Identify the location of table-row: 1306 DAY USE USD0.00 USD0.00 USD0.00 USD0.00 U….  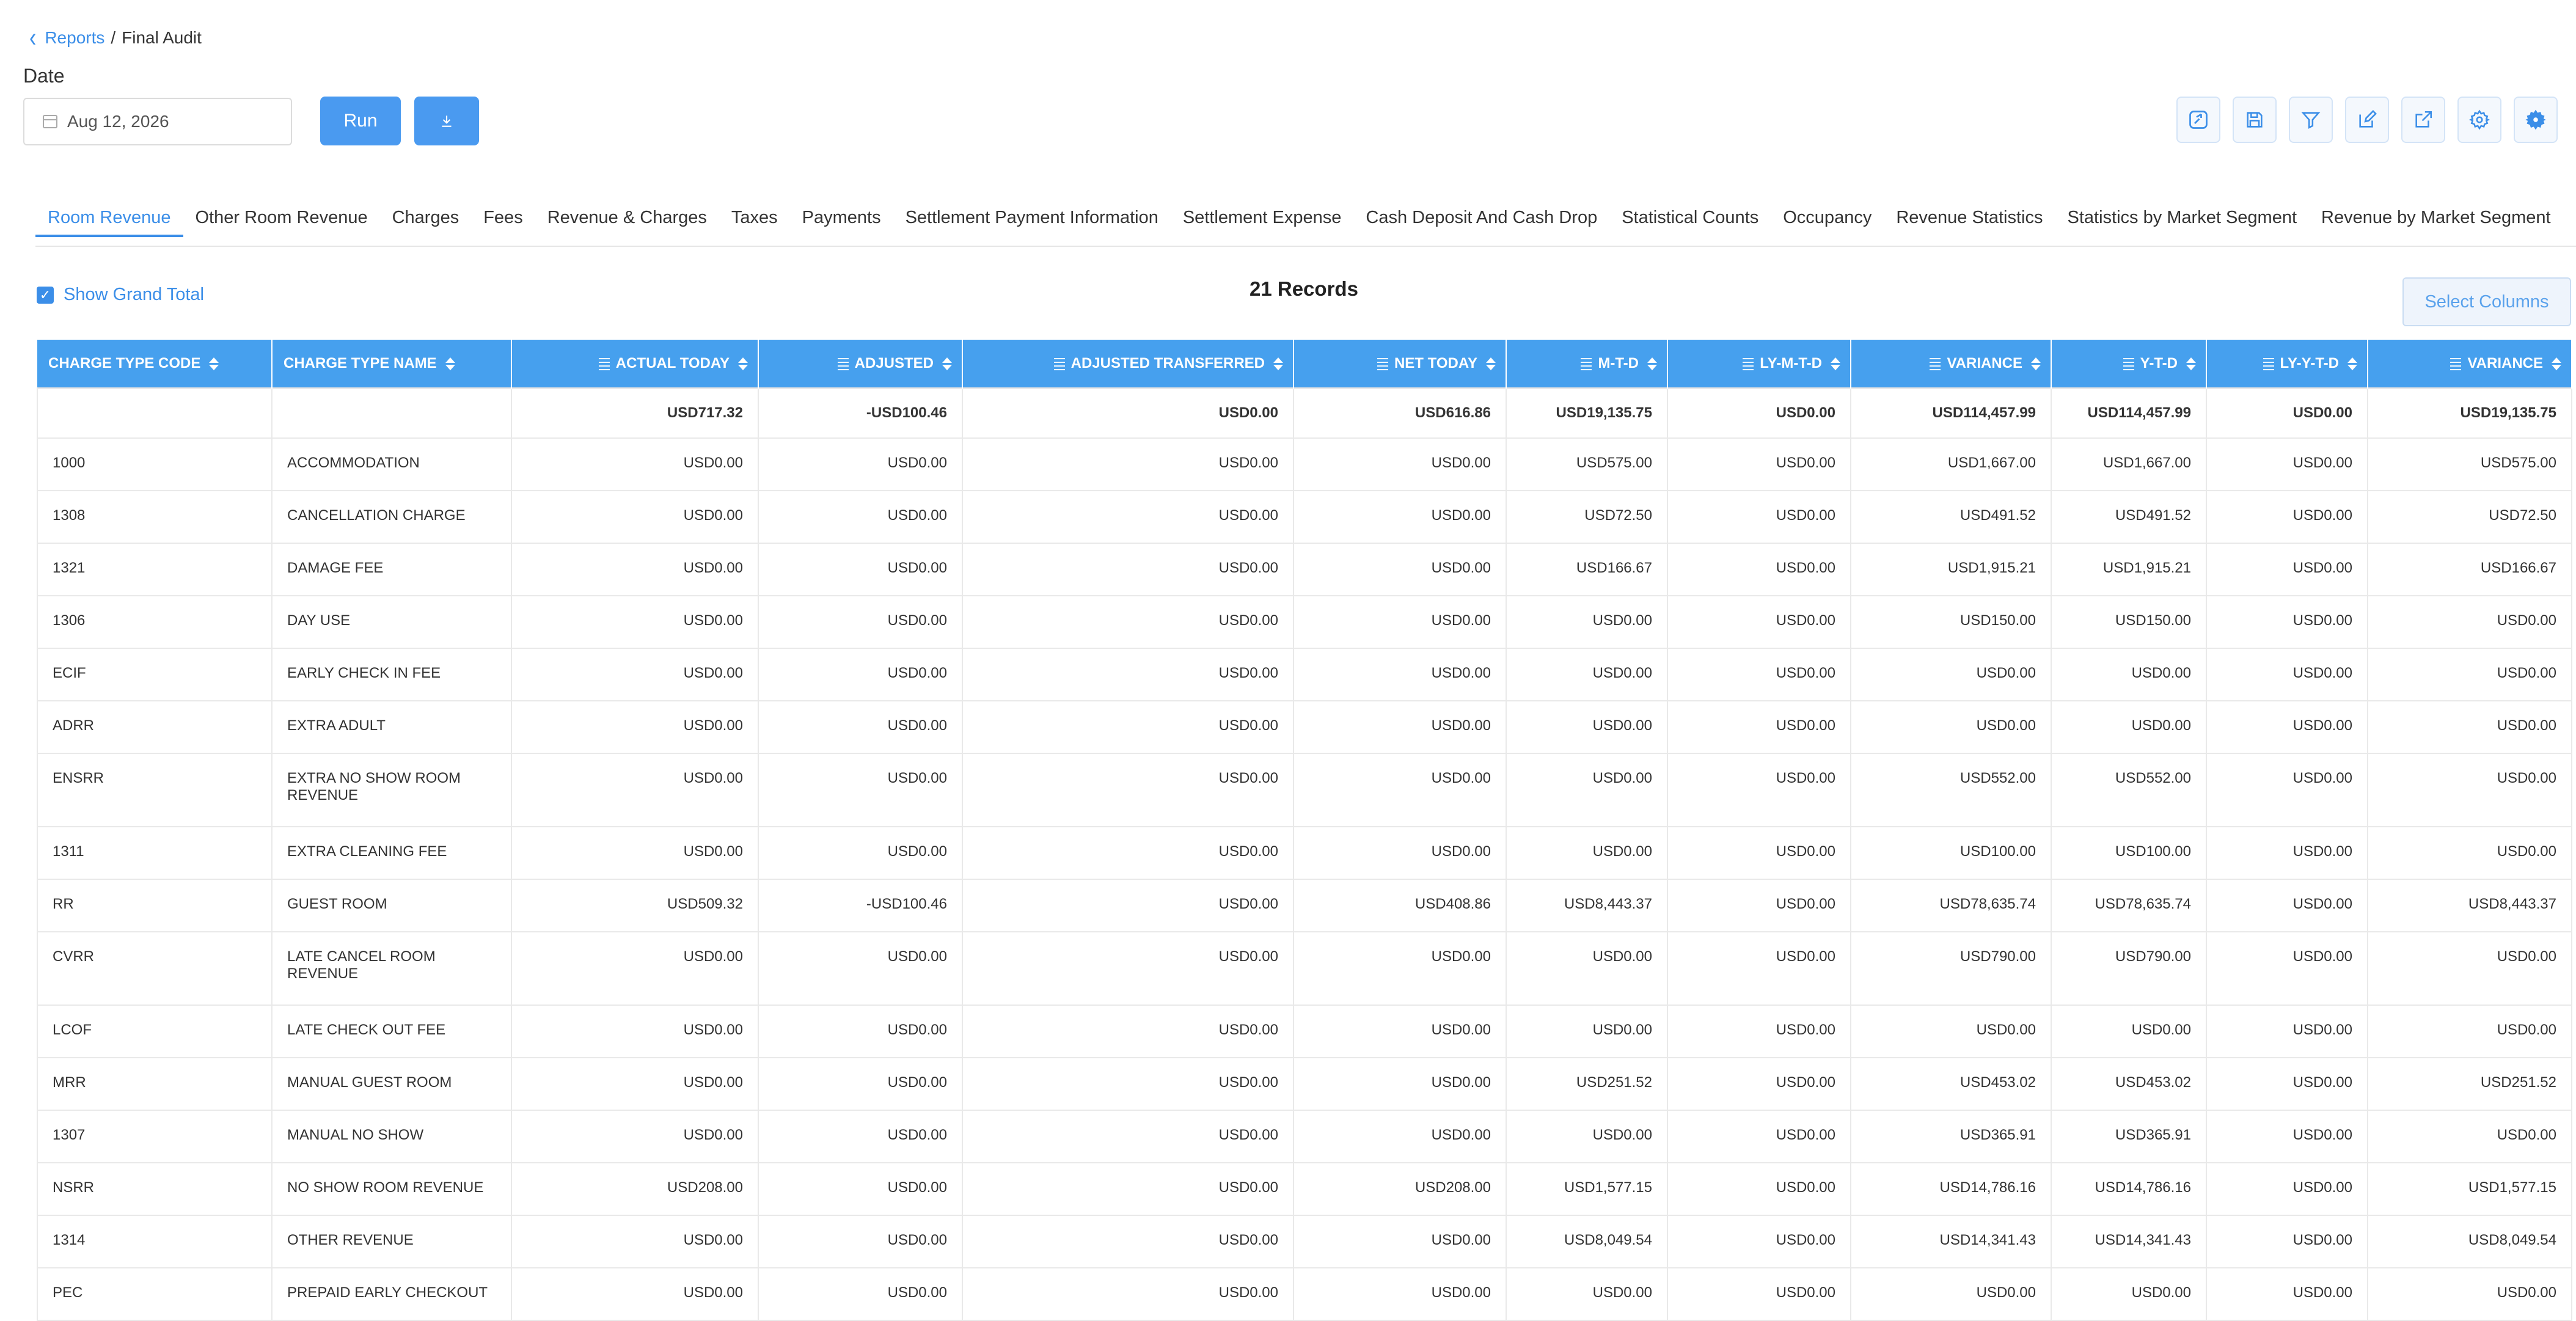
(1304, 622).